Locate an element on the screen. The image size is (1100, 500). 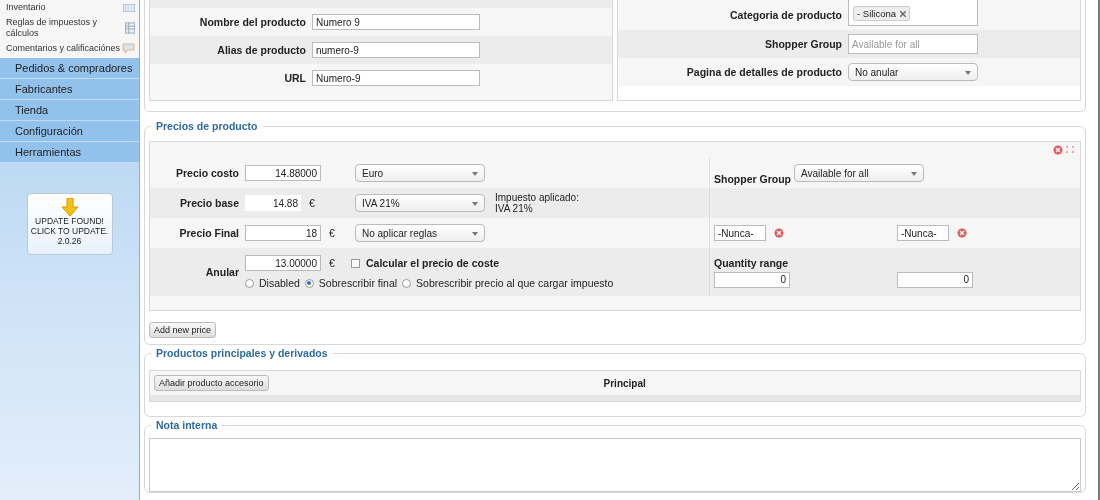
radio-label: Disabled is located at coordinates (279, 283).